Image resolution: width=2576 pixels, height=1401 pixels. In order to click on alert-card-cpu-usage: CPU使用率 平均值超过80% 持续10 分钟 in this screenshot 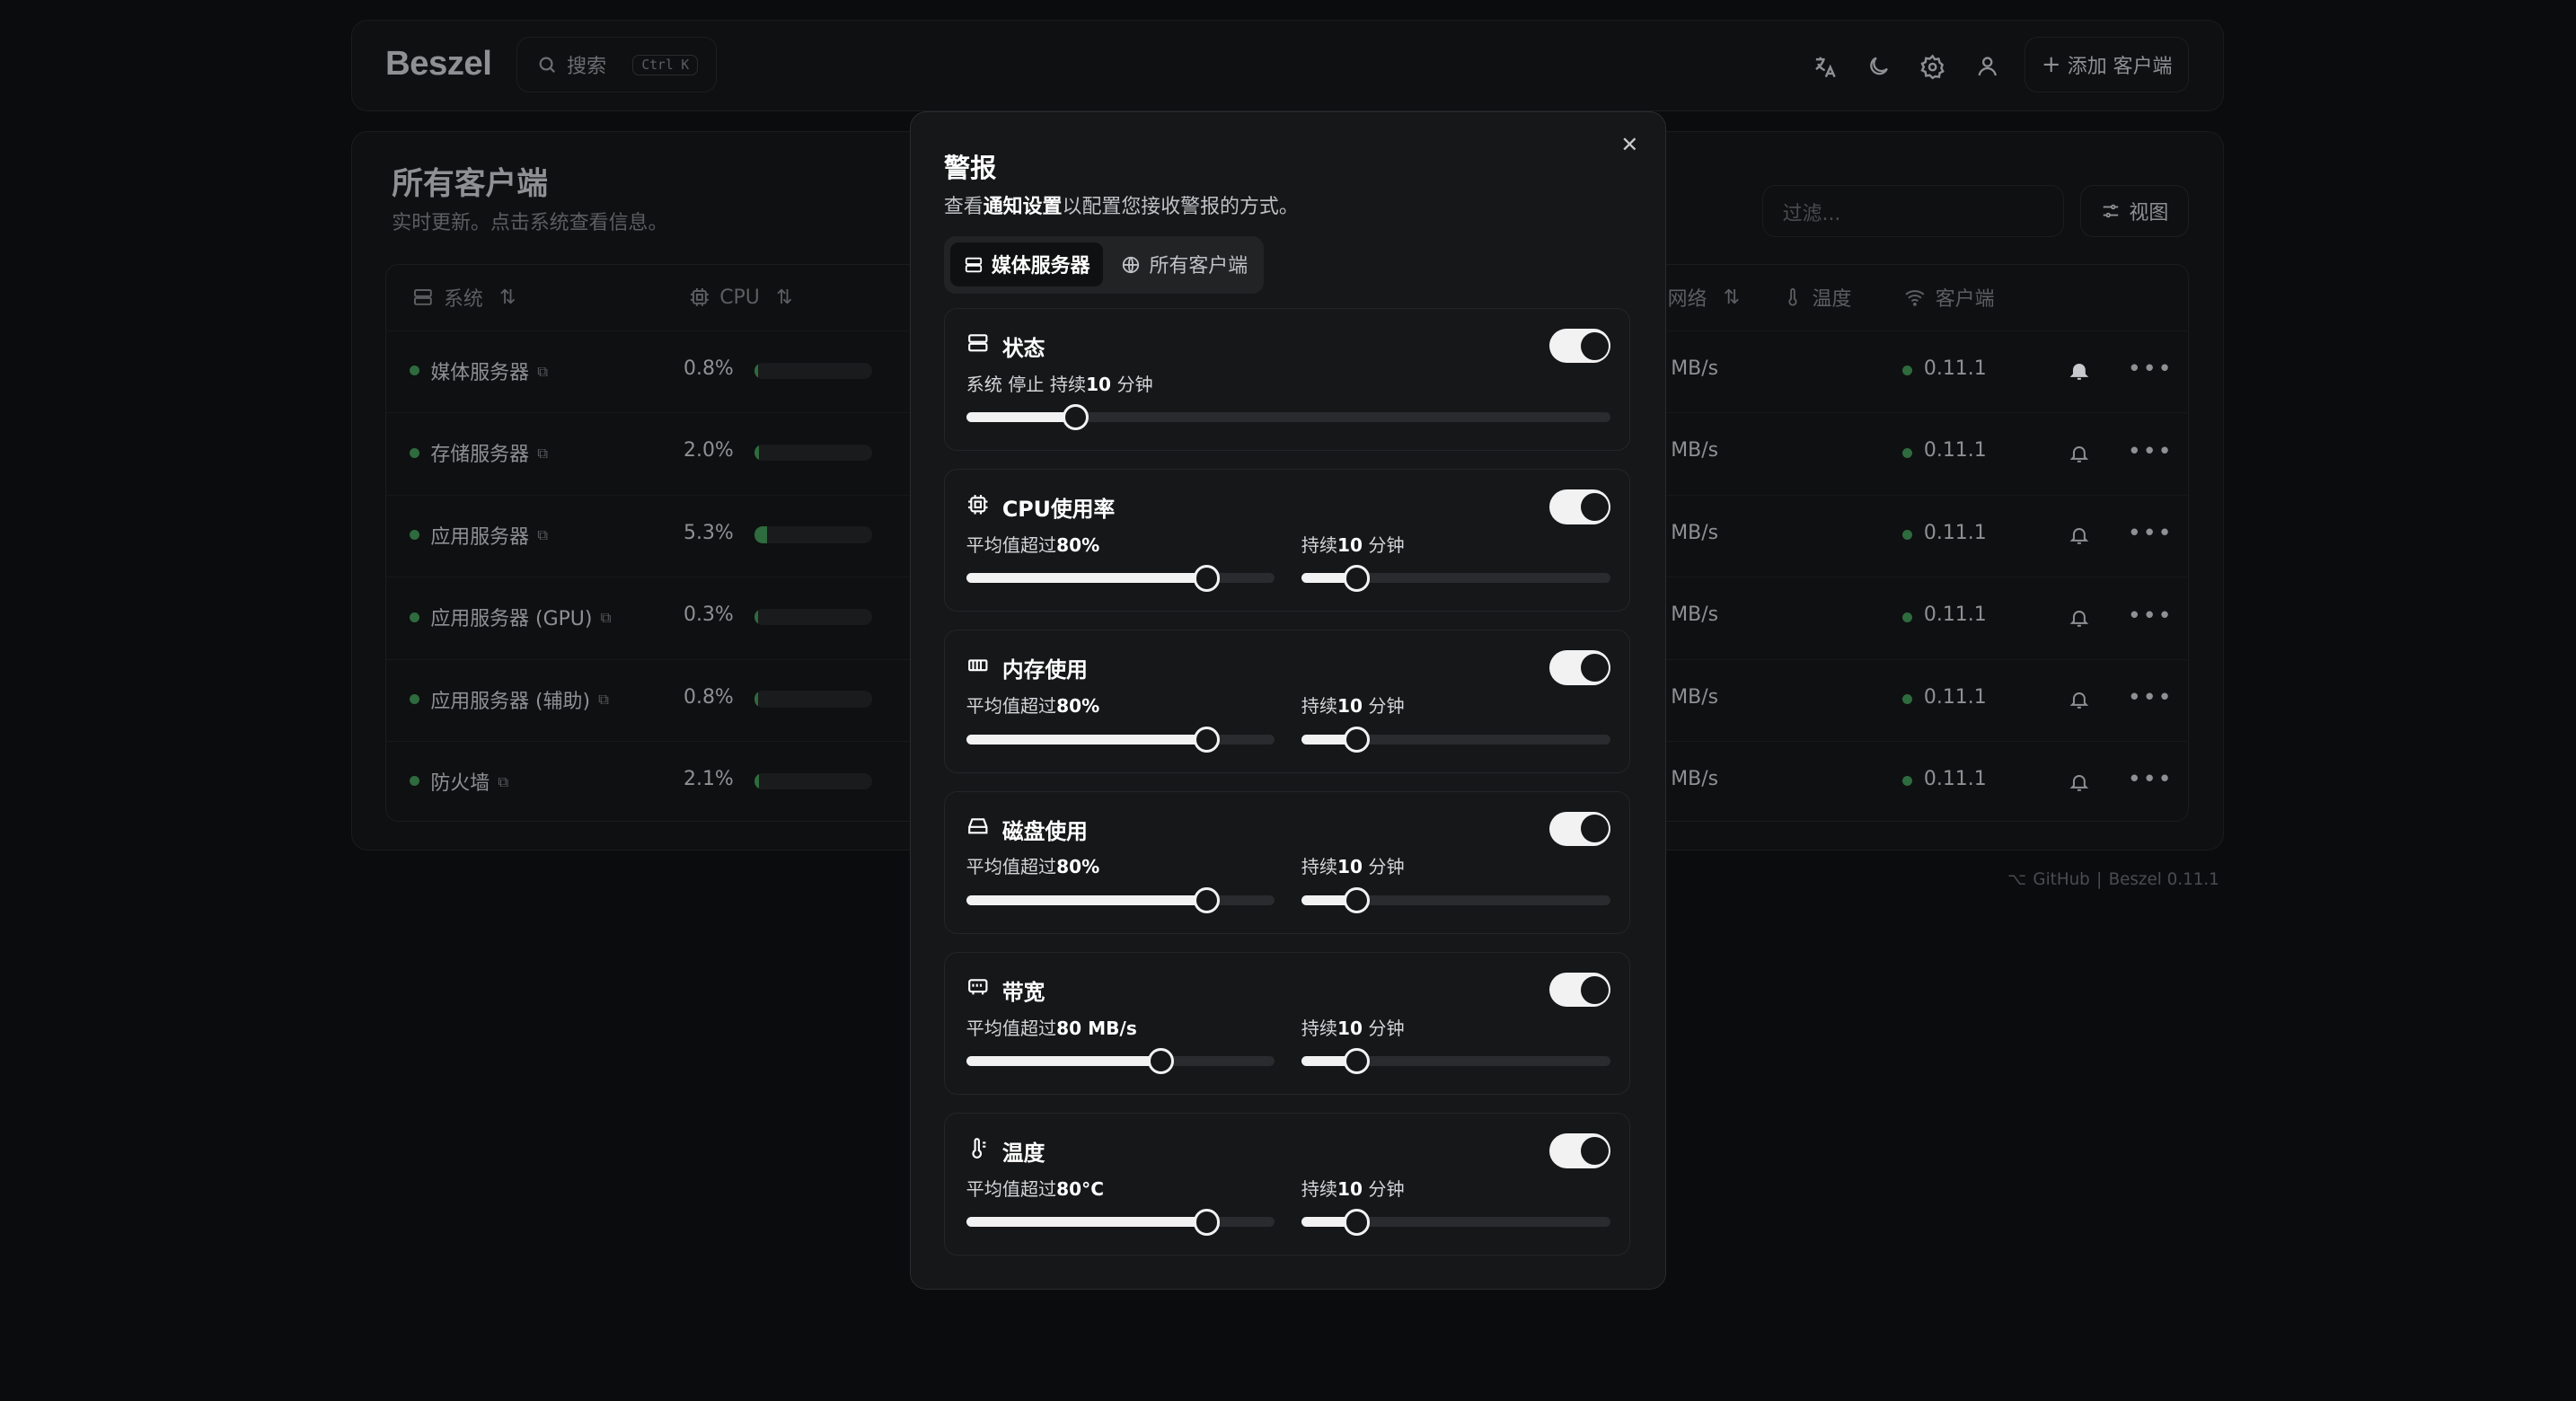, I will do `click(1287, 540)`.